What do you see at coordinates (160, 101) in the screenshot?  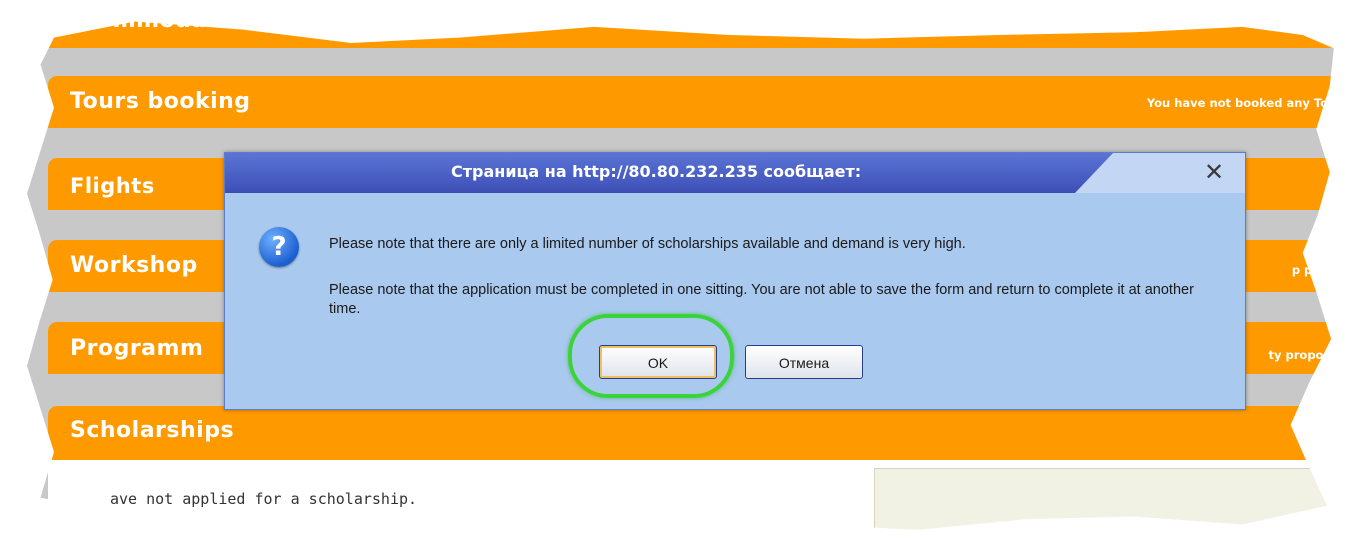 I see `section-tours-title: Tours booking` at bounding box center [160, 101].